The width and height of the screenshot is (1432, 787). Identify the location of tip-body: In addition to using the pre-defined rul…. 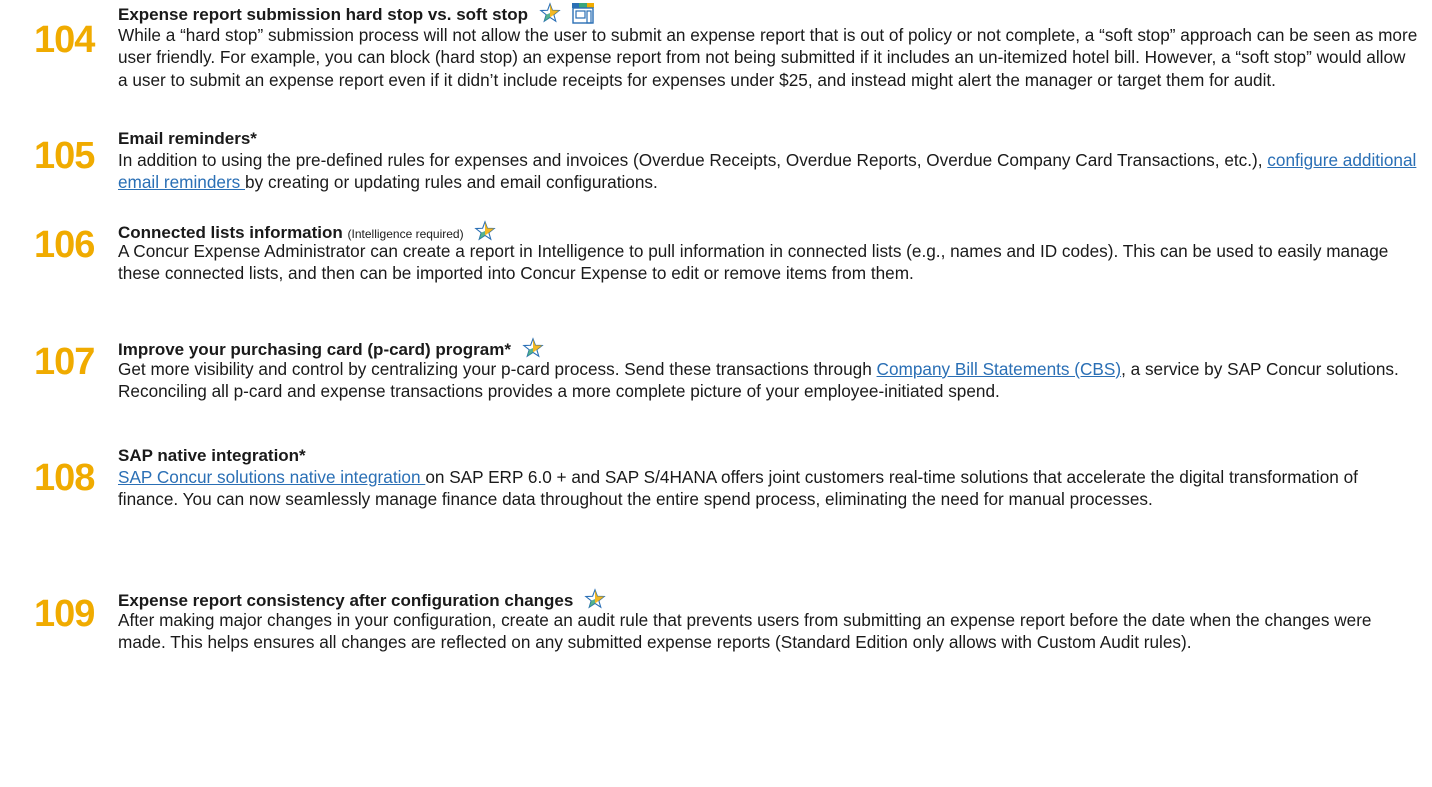
(767, 171).